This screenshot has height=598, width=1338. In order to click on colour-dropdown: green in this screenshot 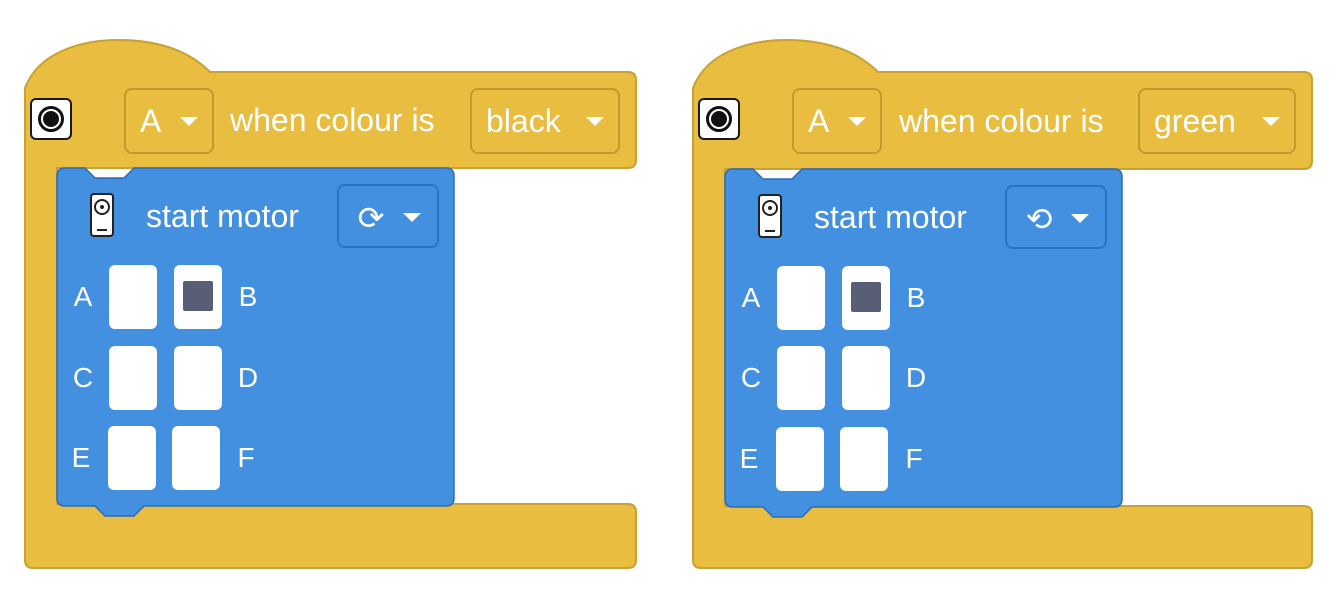, I will do `click(1217, 121)`.